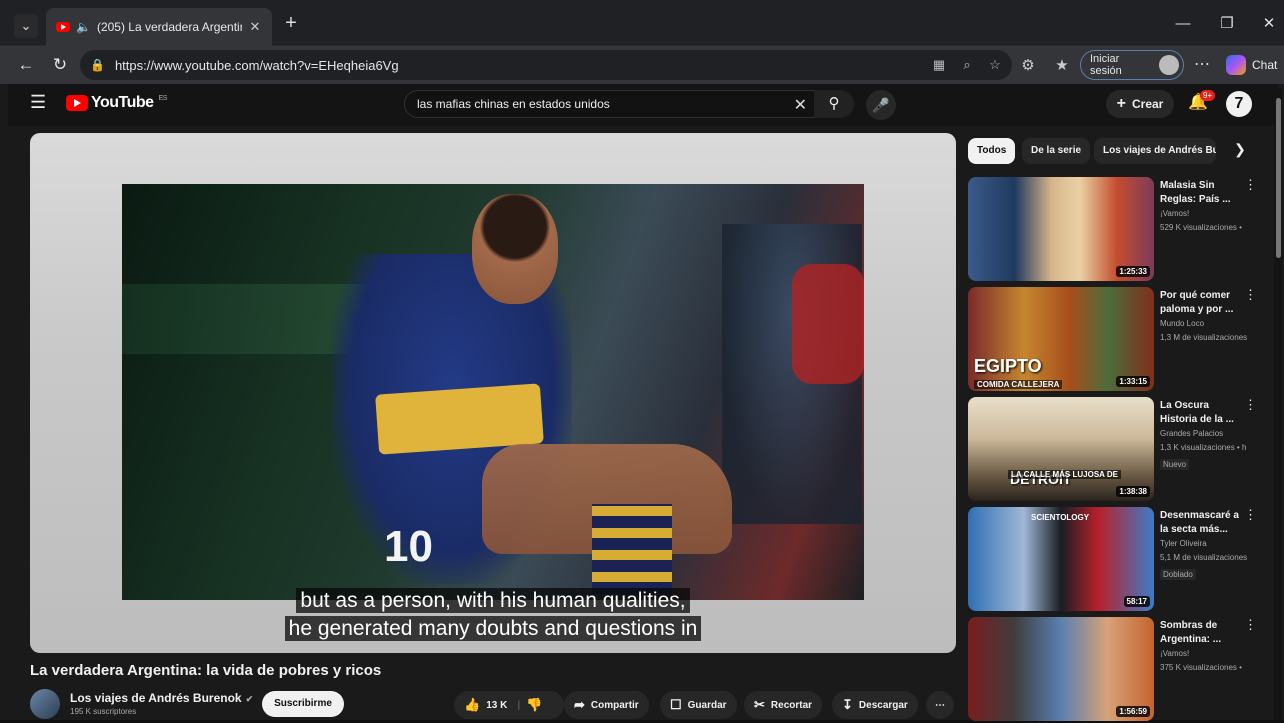  I want to click on signin-label: Iniciar sesión, so click(1106, 65).